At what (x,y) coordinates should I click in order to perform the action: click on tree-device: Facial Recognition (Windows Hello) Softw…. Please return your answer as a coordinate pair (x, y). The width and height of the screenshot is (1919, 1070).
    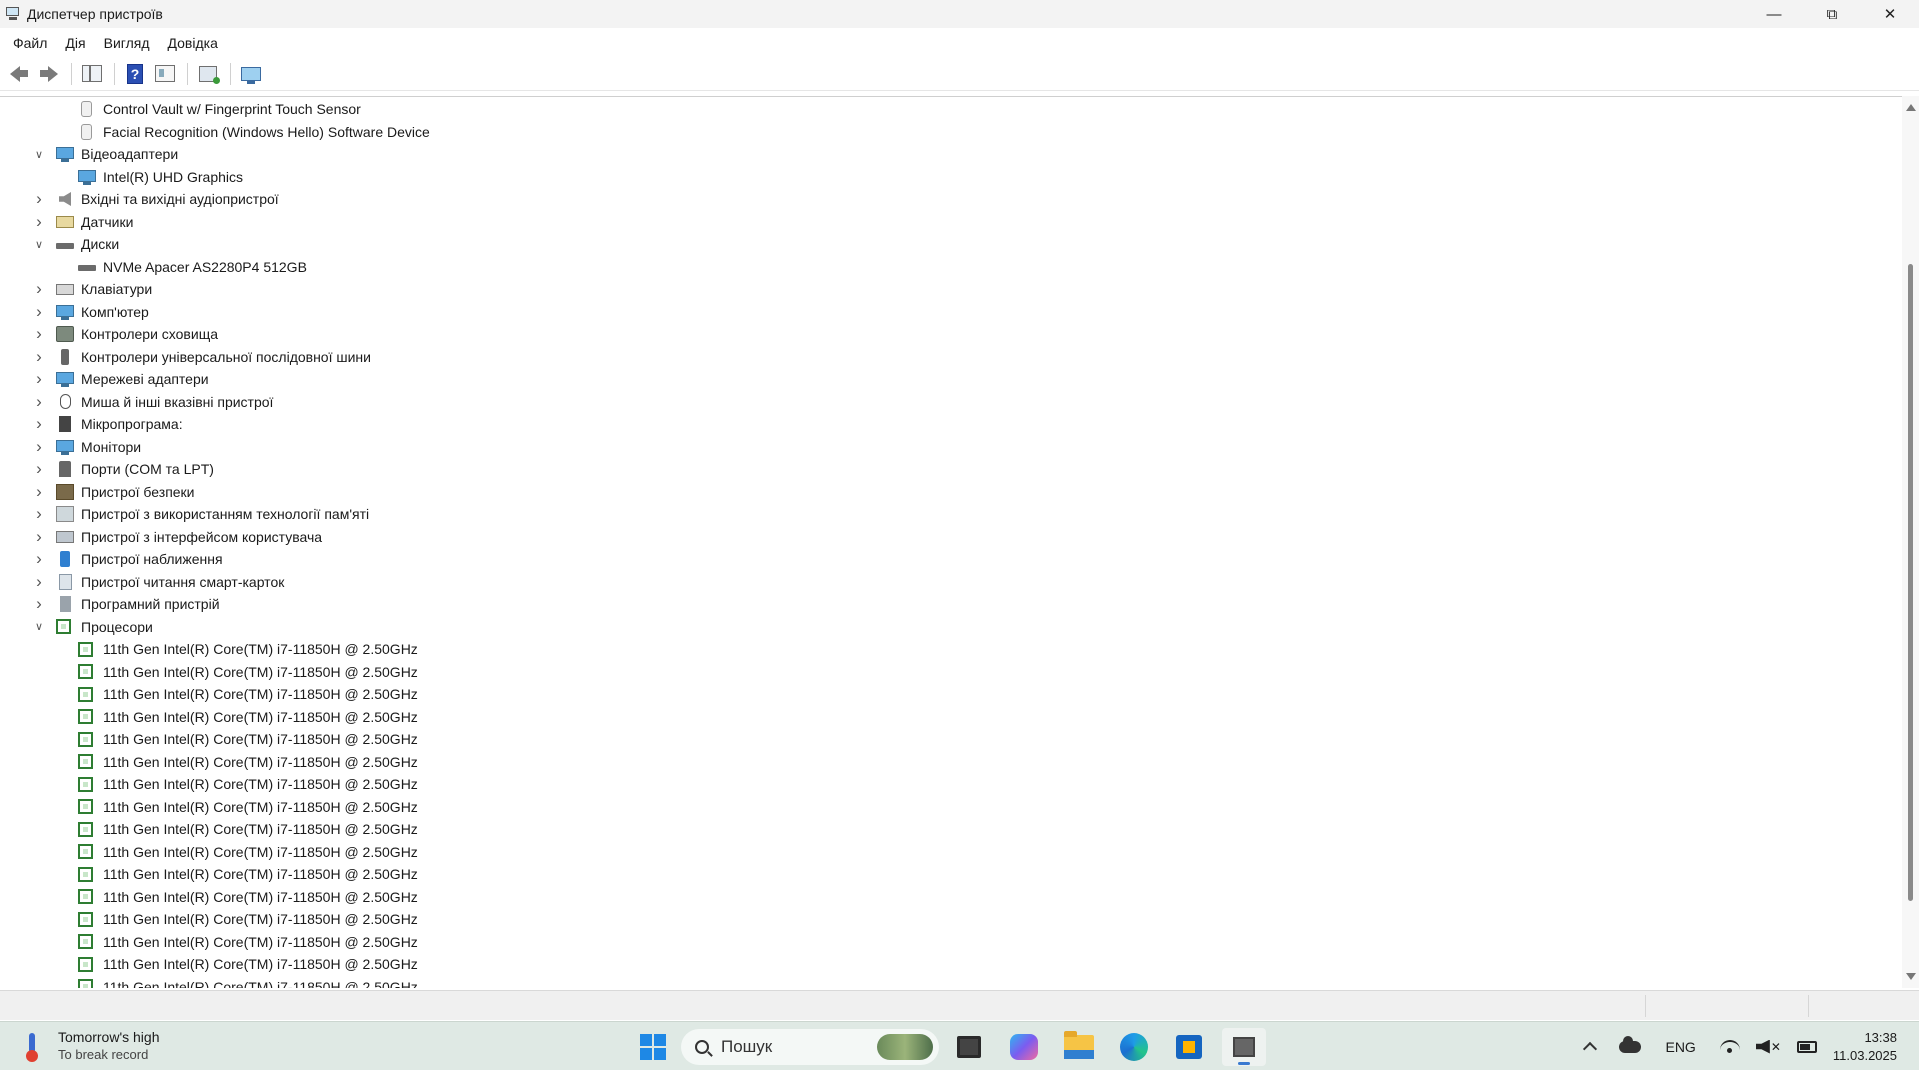
    Looking at the image, I should click on (254, 132).